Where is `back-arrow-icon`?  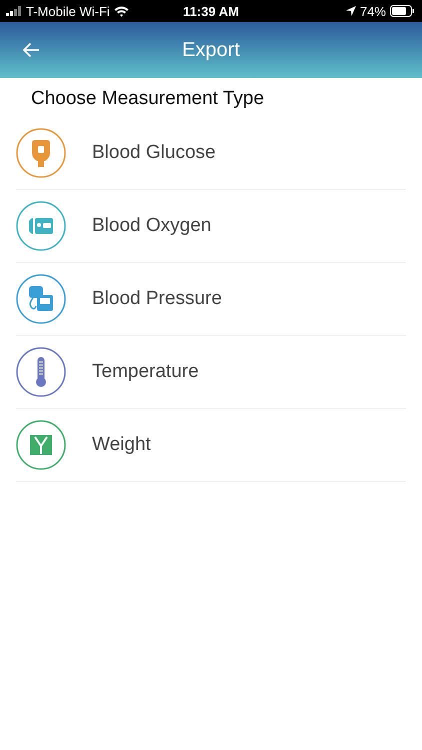
back-arrow-icon is located at coordinates (31, 50).